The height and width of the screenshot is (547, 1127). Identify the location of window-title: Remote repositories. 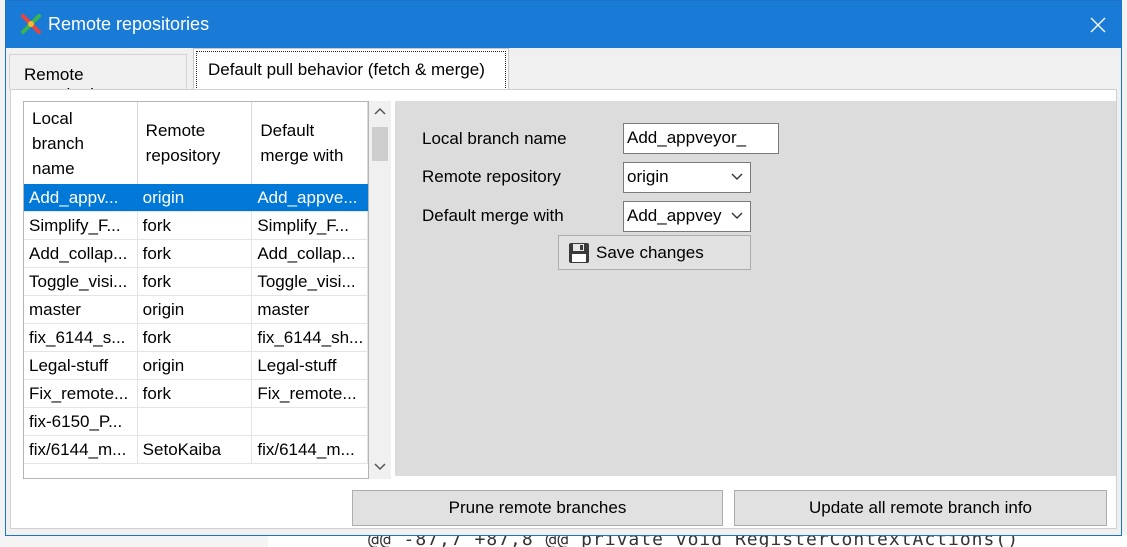
(129, 24).